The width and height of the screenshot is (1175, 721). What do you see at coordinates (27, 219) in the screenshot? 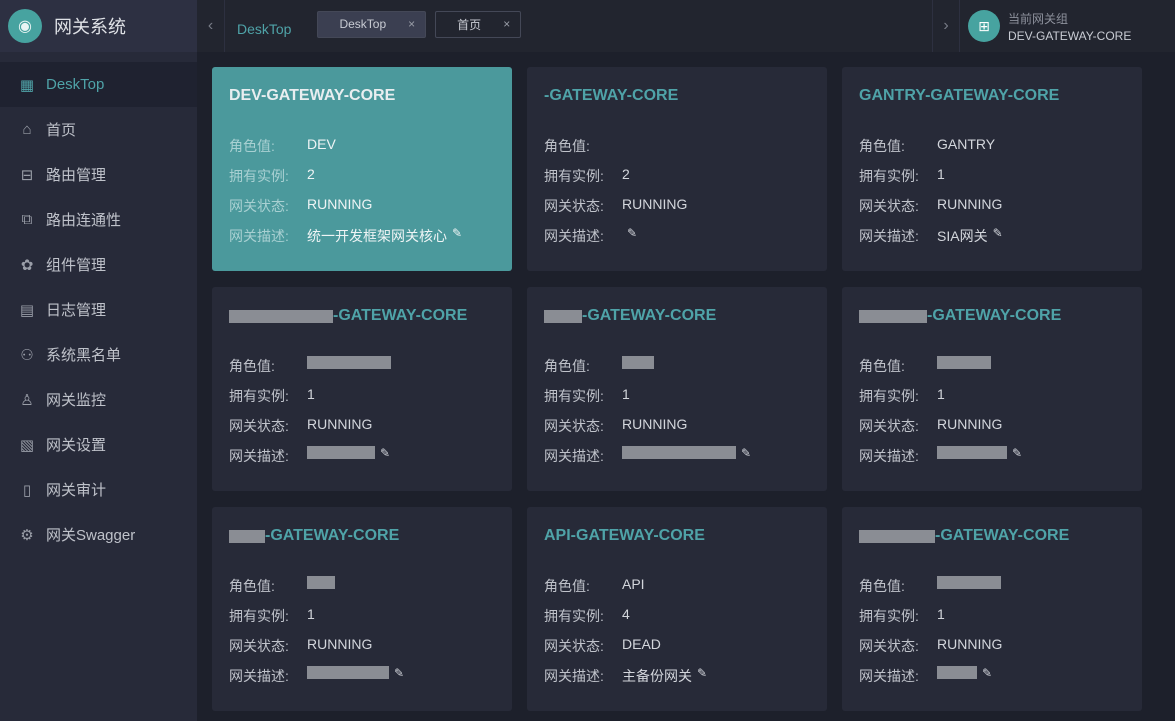
I see `connectivity-icon: ⧉` at bounding box center [27, 219].